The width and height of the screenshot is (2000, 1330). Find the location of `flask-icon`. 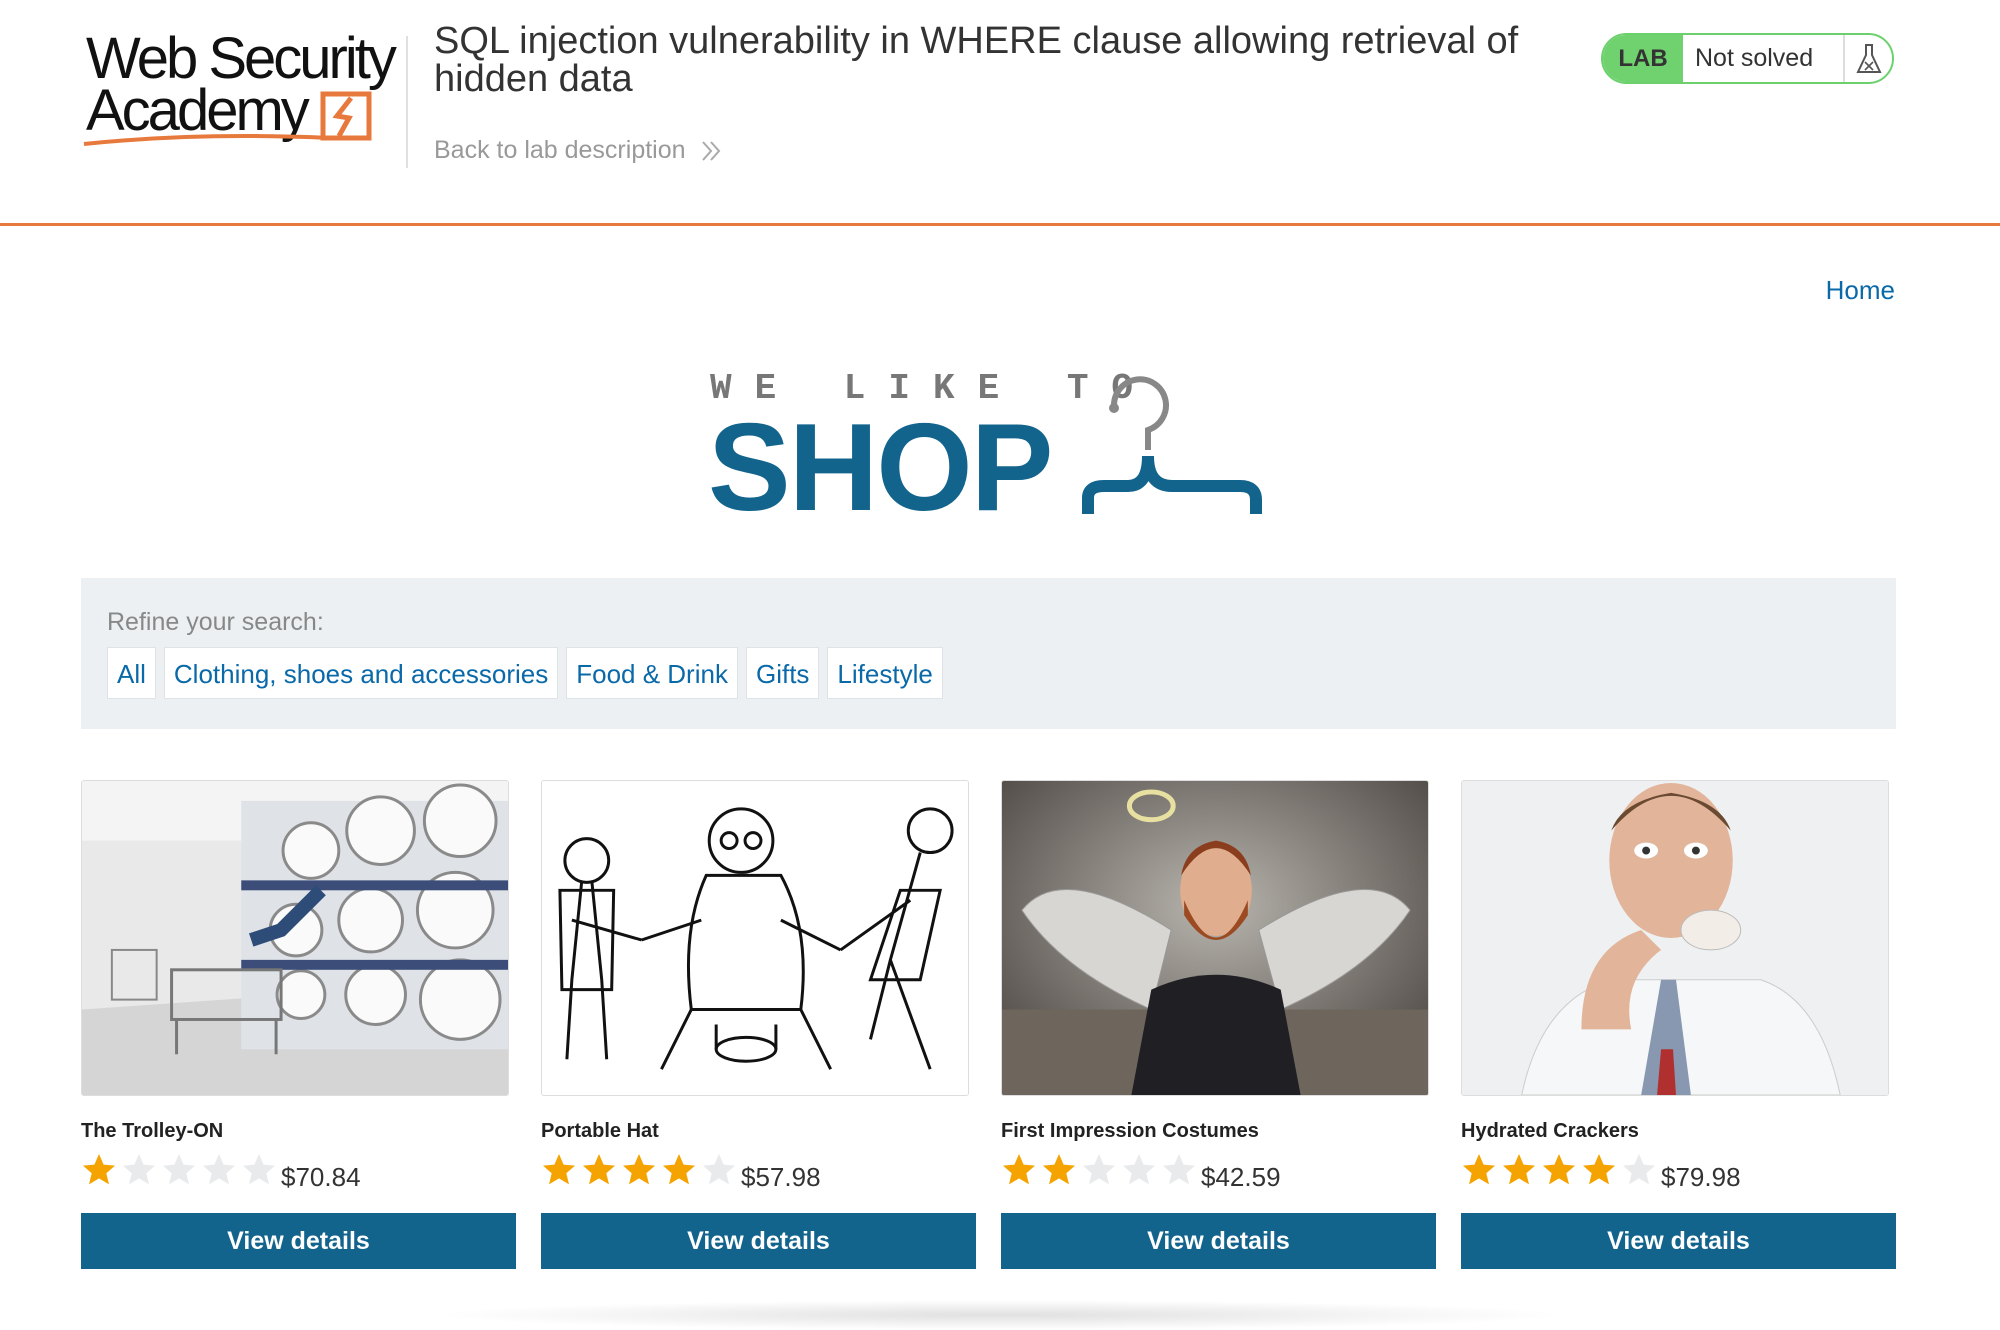

flask-icon is located at coordinates (1868, 58).